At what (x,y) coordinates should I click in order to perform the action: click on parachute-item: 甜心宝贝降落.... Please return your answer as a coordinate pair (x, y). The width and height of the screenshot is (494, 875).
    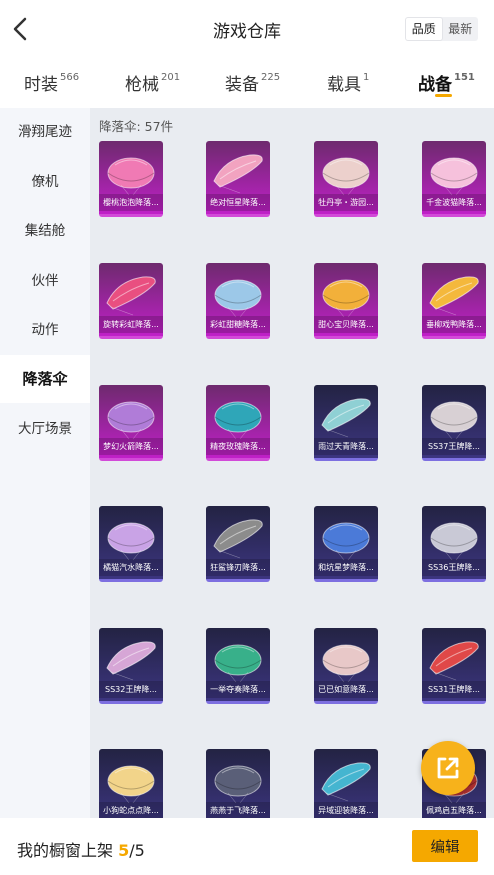
    Looking at the image, I should click on (346, 301).